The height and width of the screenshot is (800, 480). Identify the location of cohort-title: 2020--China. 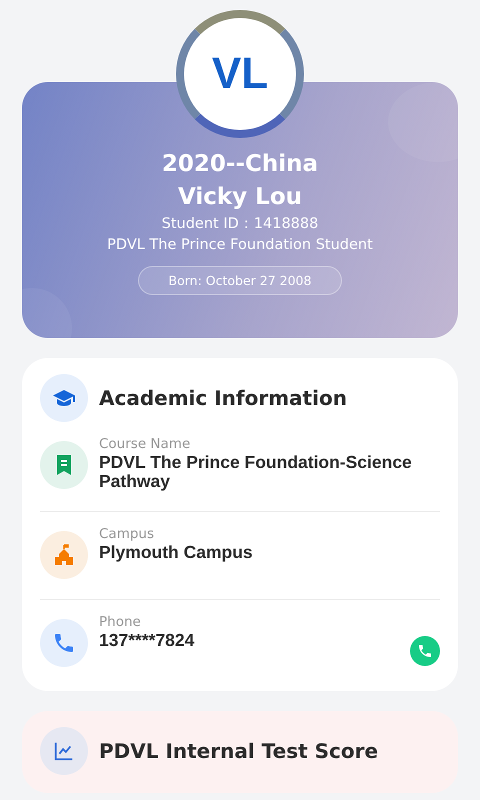
(240, 164).